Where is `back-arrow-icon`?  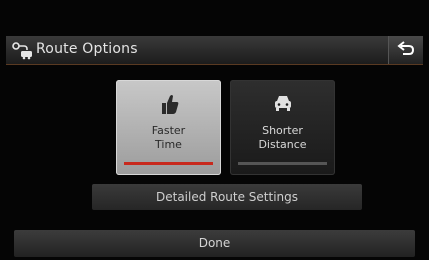 back-arrow-icon is located at coordinates (406, 48).